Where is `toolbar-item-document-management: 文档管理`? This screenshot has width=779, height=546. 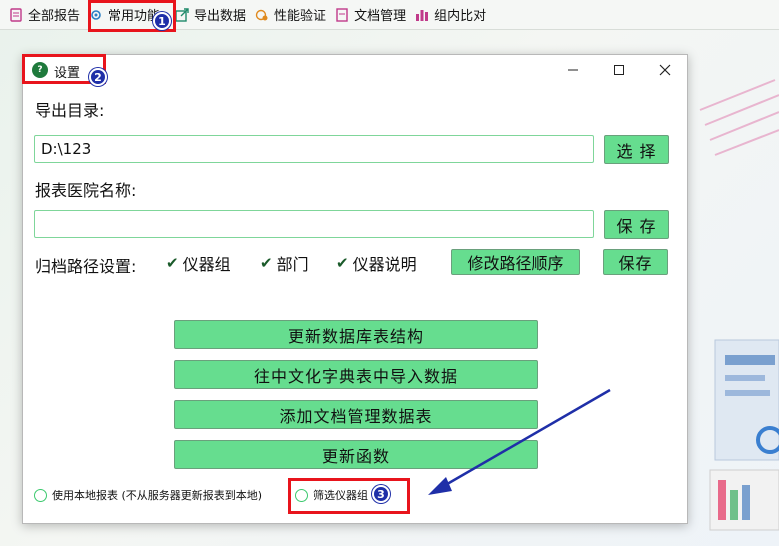 toolbar-item-document-management: 文档管理 is located at coordinates (370, 15).